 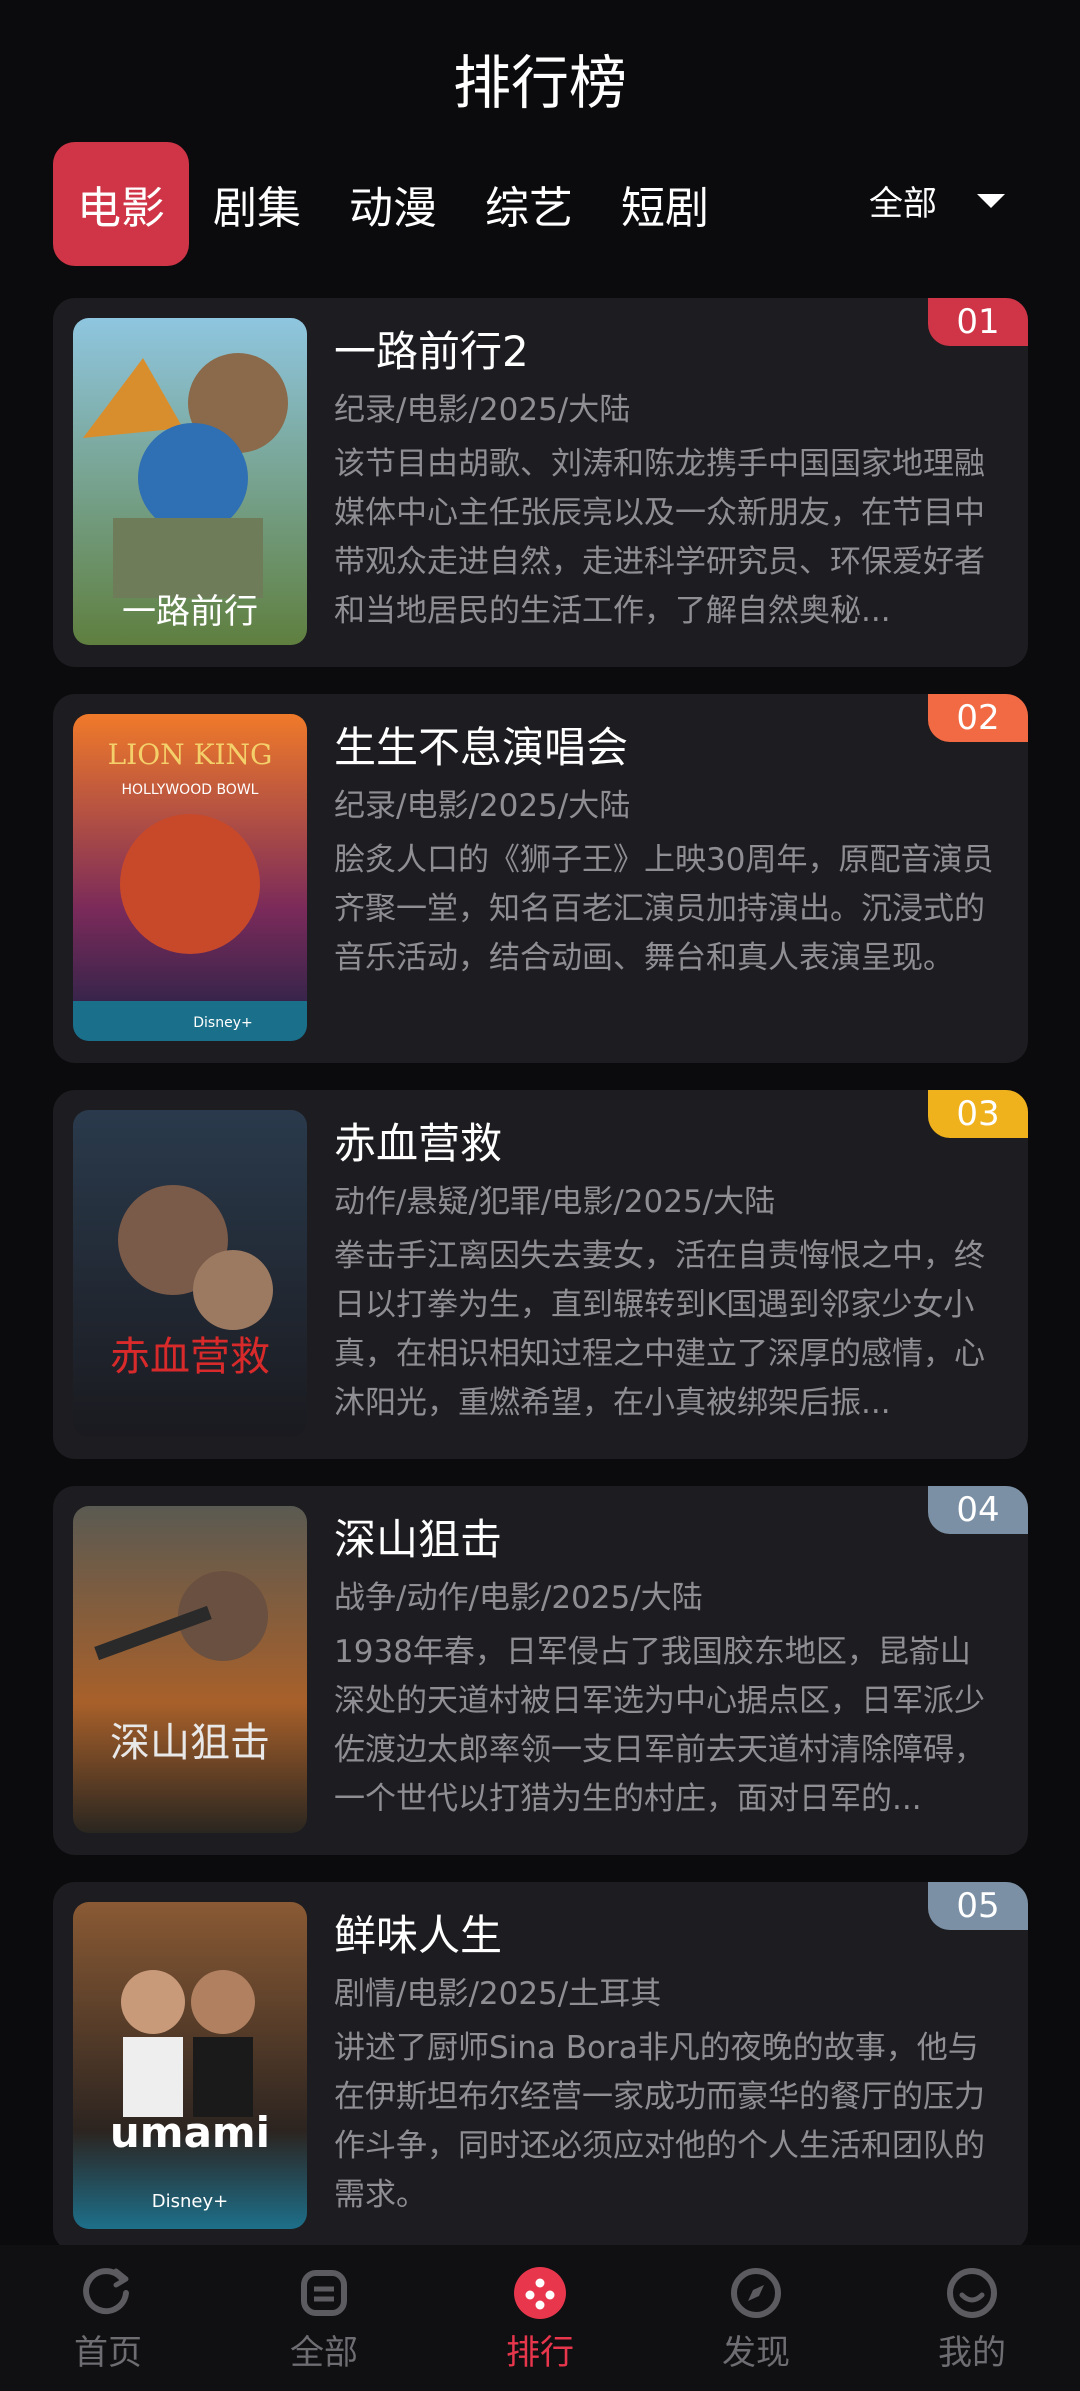 What do you see at coordinates (540, 2353) in the screenshot?
I see `nav-ranking-label: 排行` at bounding box center [540, 2353].